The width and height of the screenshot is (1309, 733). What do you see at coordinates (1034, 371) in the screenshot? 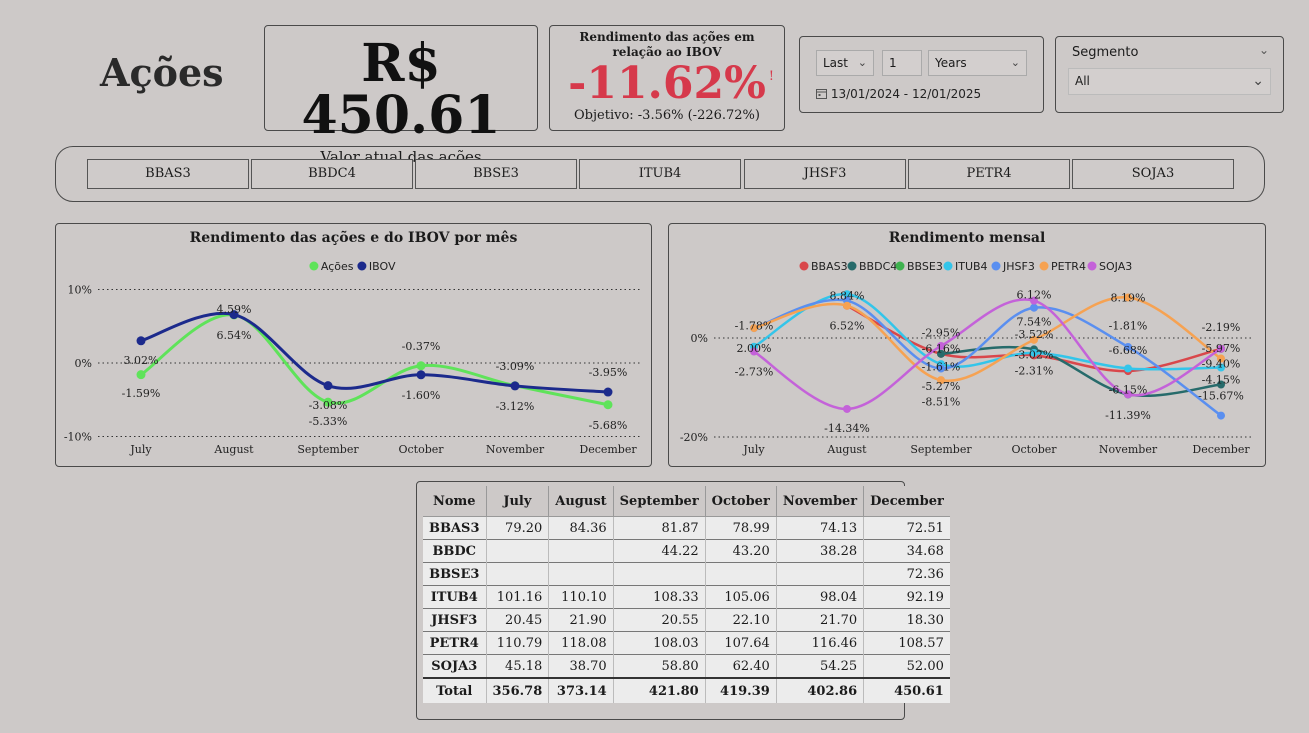
I see `data-label: -2.31%` at bounding box center [1034, 371].